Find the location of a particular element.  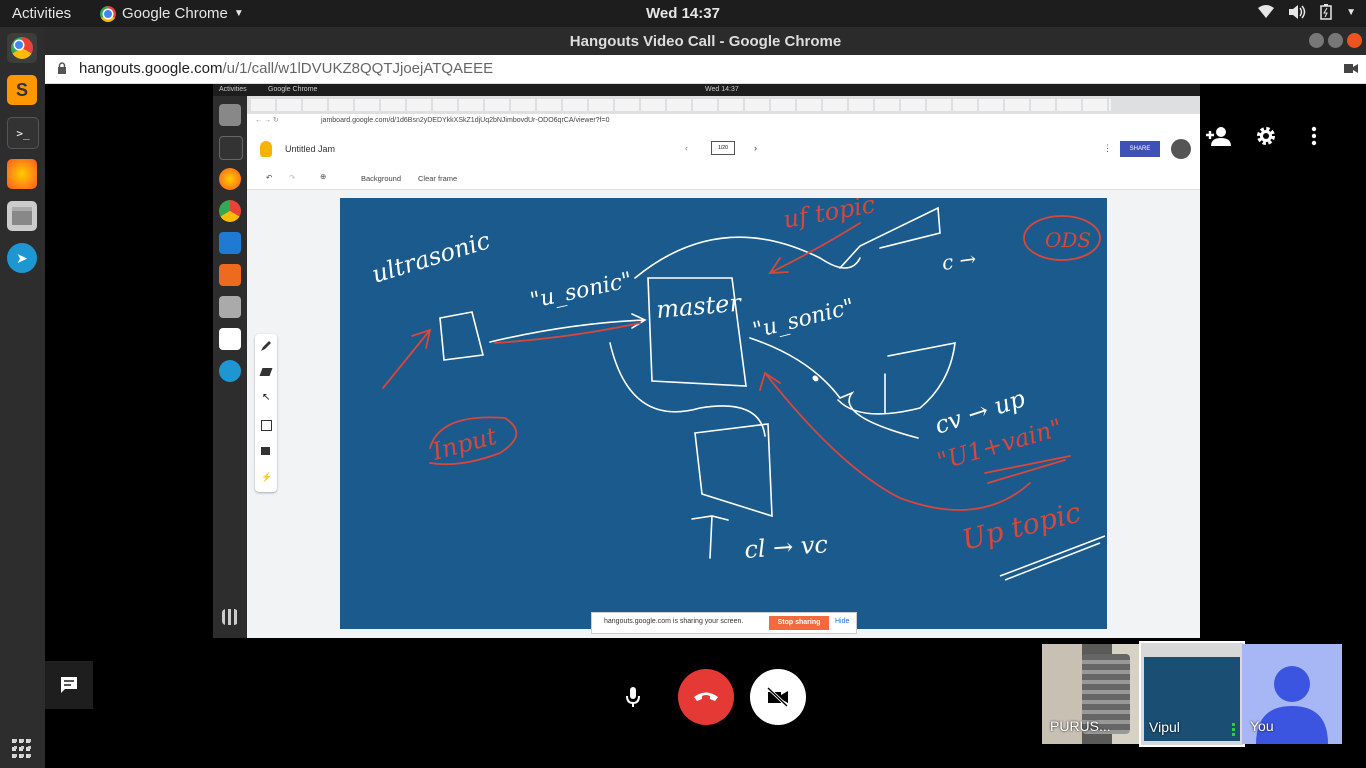

apps-button is located at coordinates (23, 748).